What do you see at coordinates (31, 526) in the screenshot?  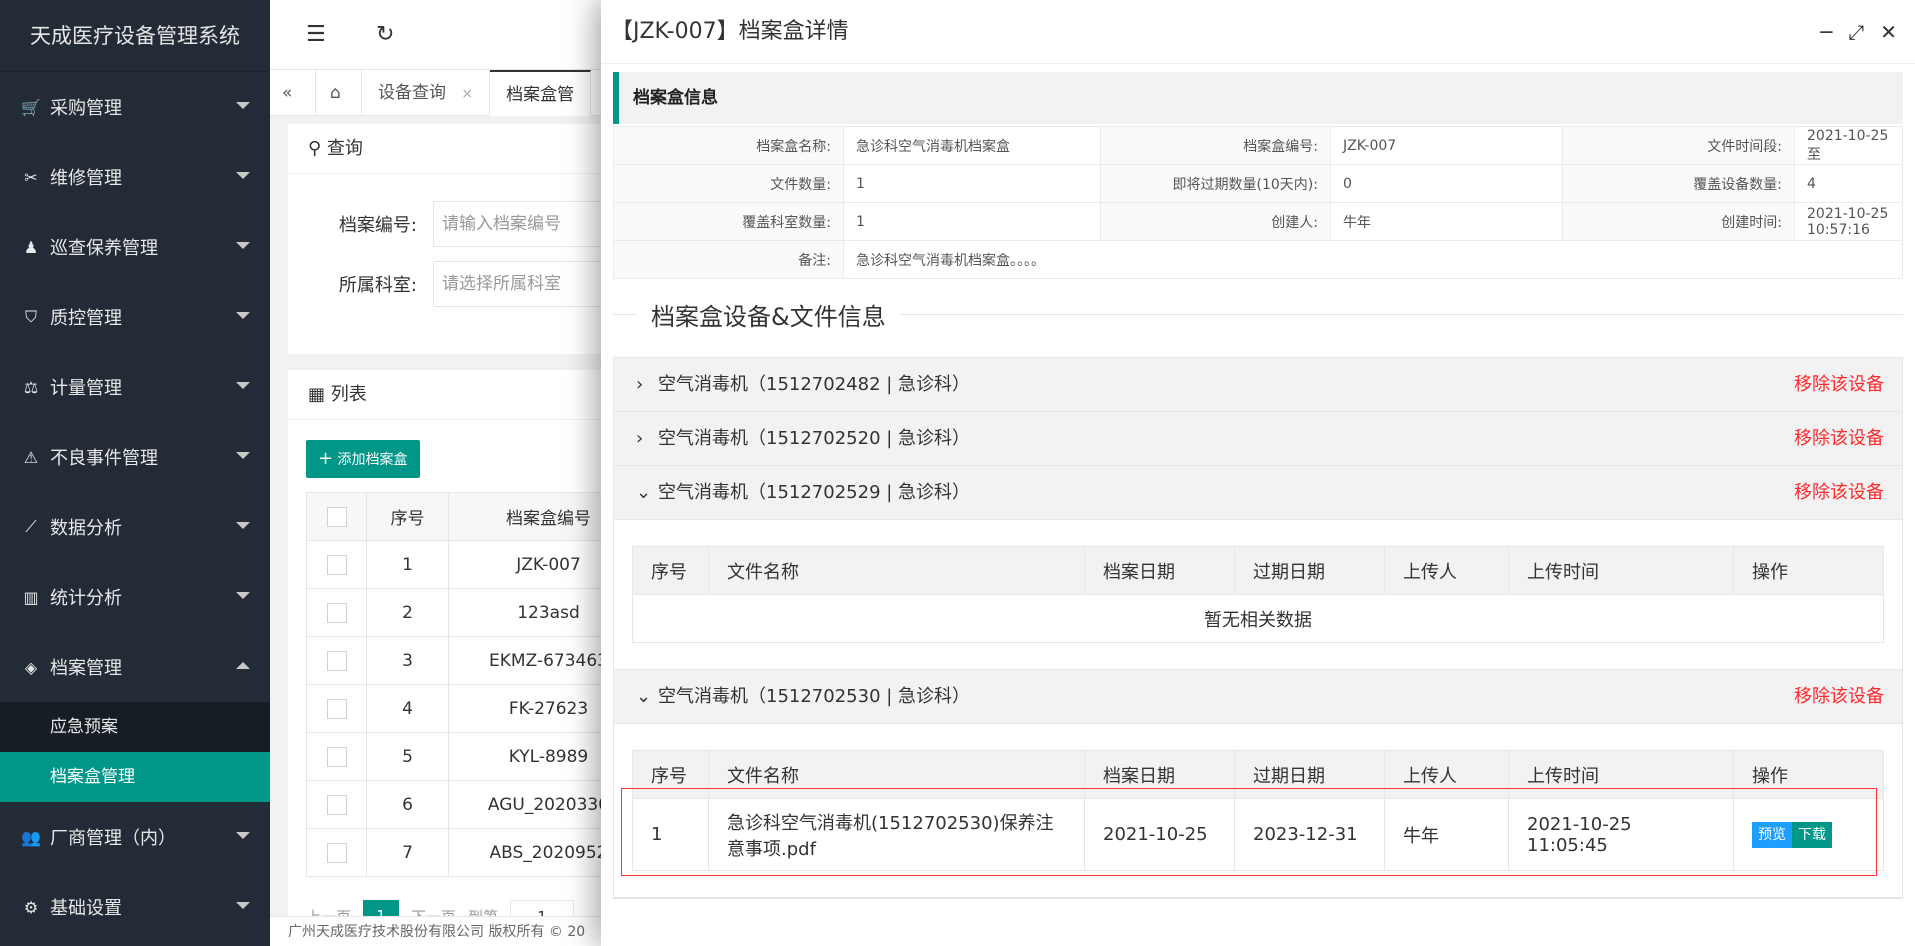 I see `line-chart-icon: ⟋` at bounding box center [31, 526].